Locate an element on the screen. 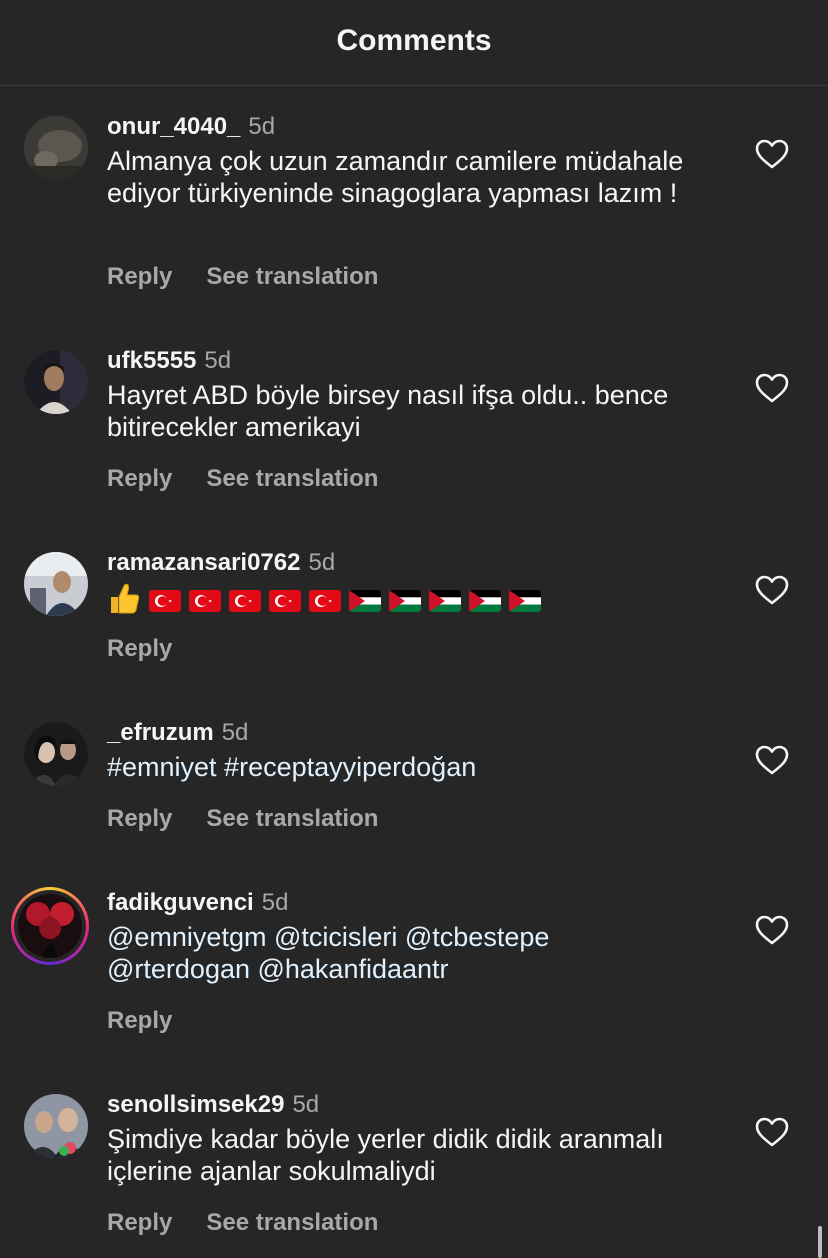 The width and height of the screenshot is (828, 1258). comments-header: Comments is located at coordinates (414, 43).